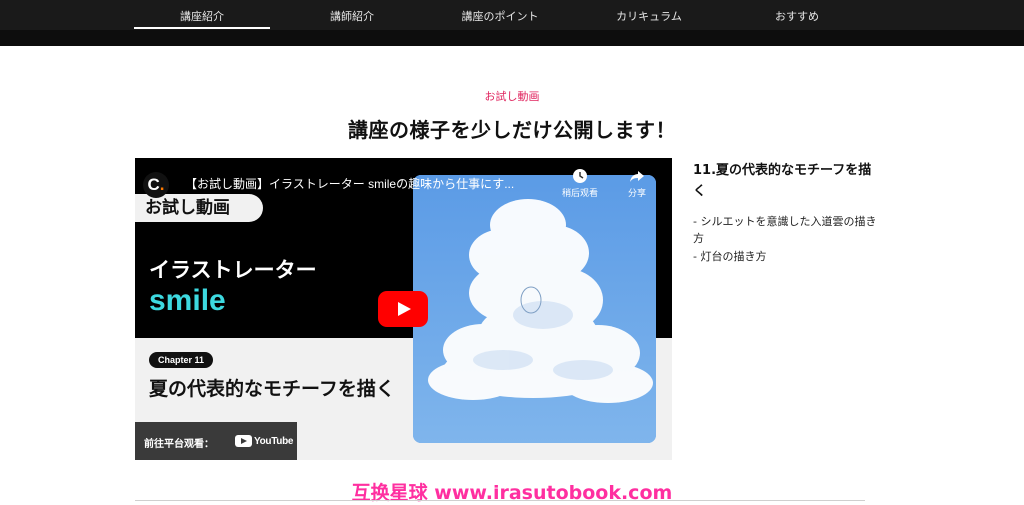 Image resolution: width=1024 pixels, height=505 pixels. Describe the element at coordinates (512, 96) in the screenshot. I see `section-eyebrow: お試し動画` at that location.